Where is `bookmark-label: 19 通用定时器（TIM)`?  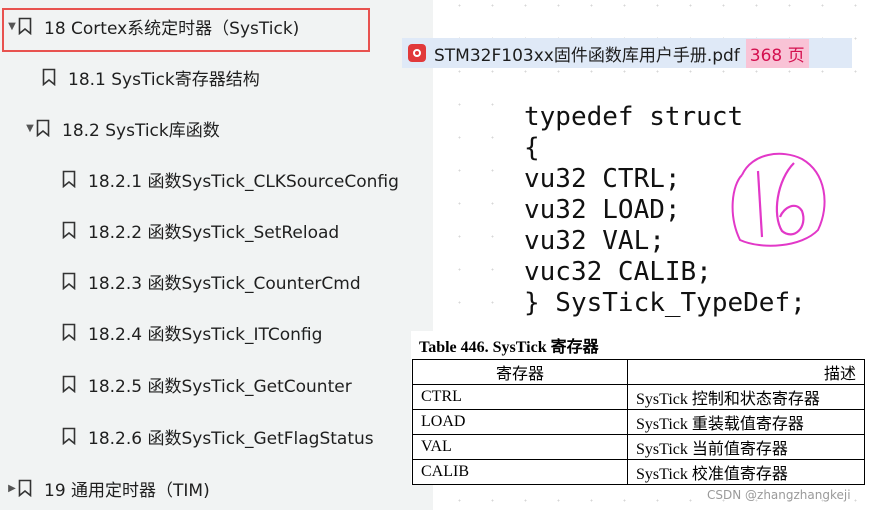
bookmark-label: 19 通用定时器（TIM) is located at coordinates (127, 490).